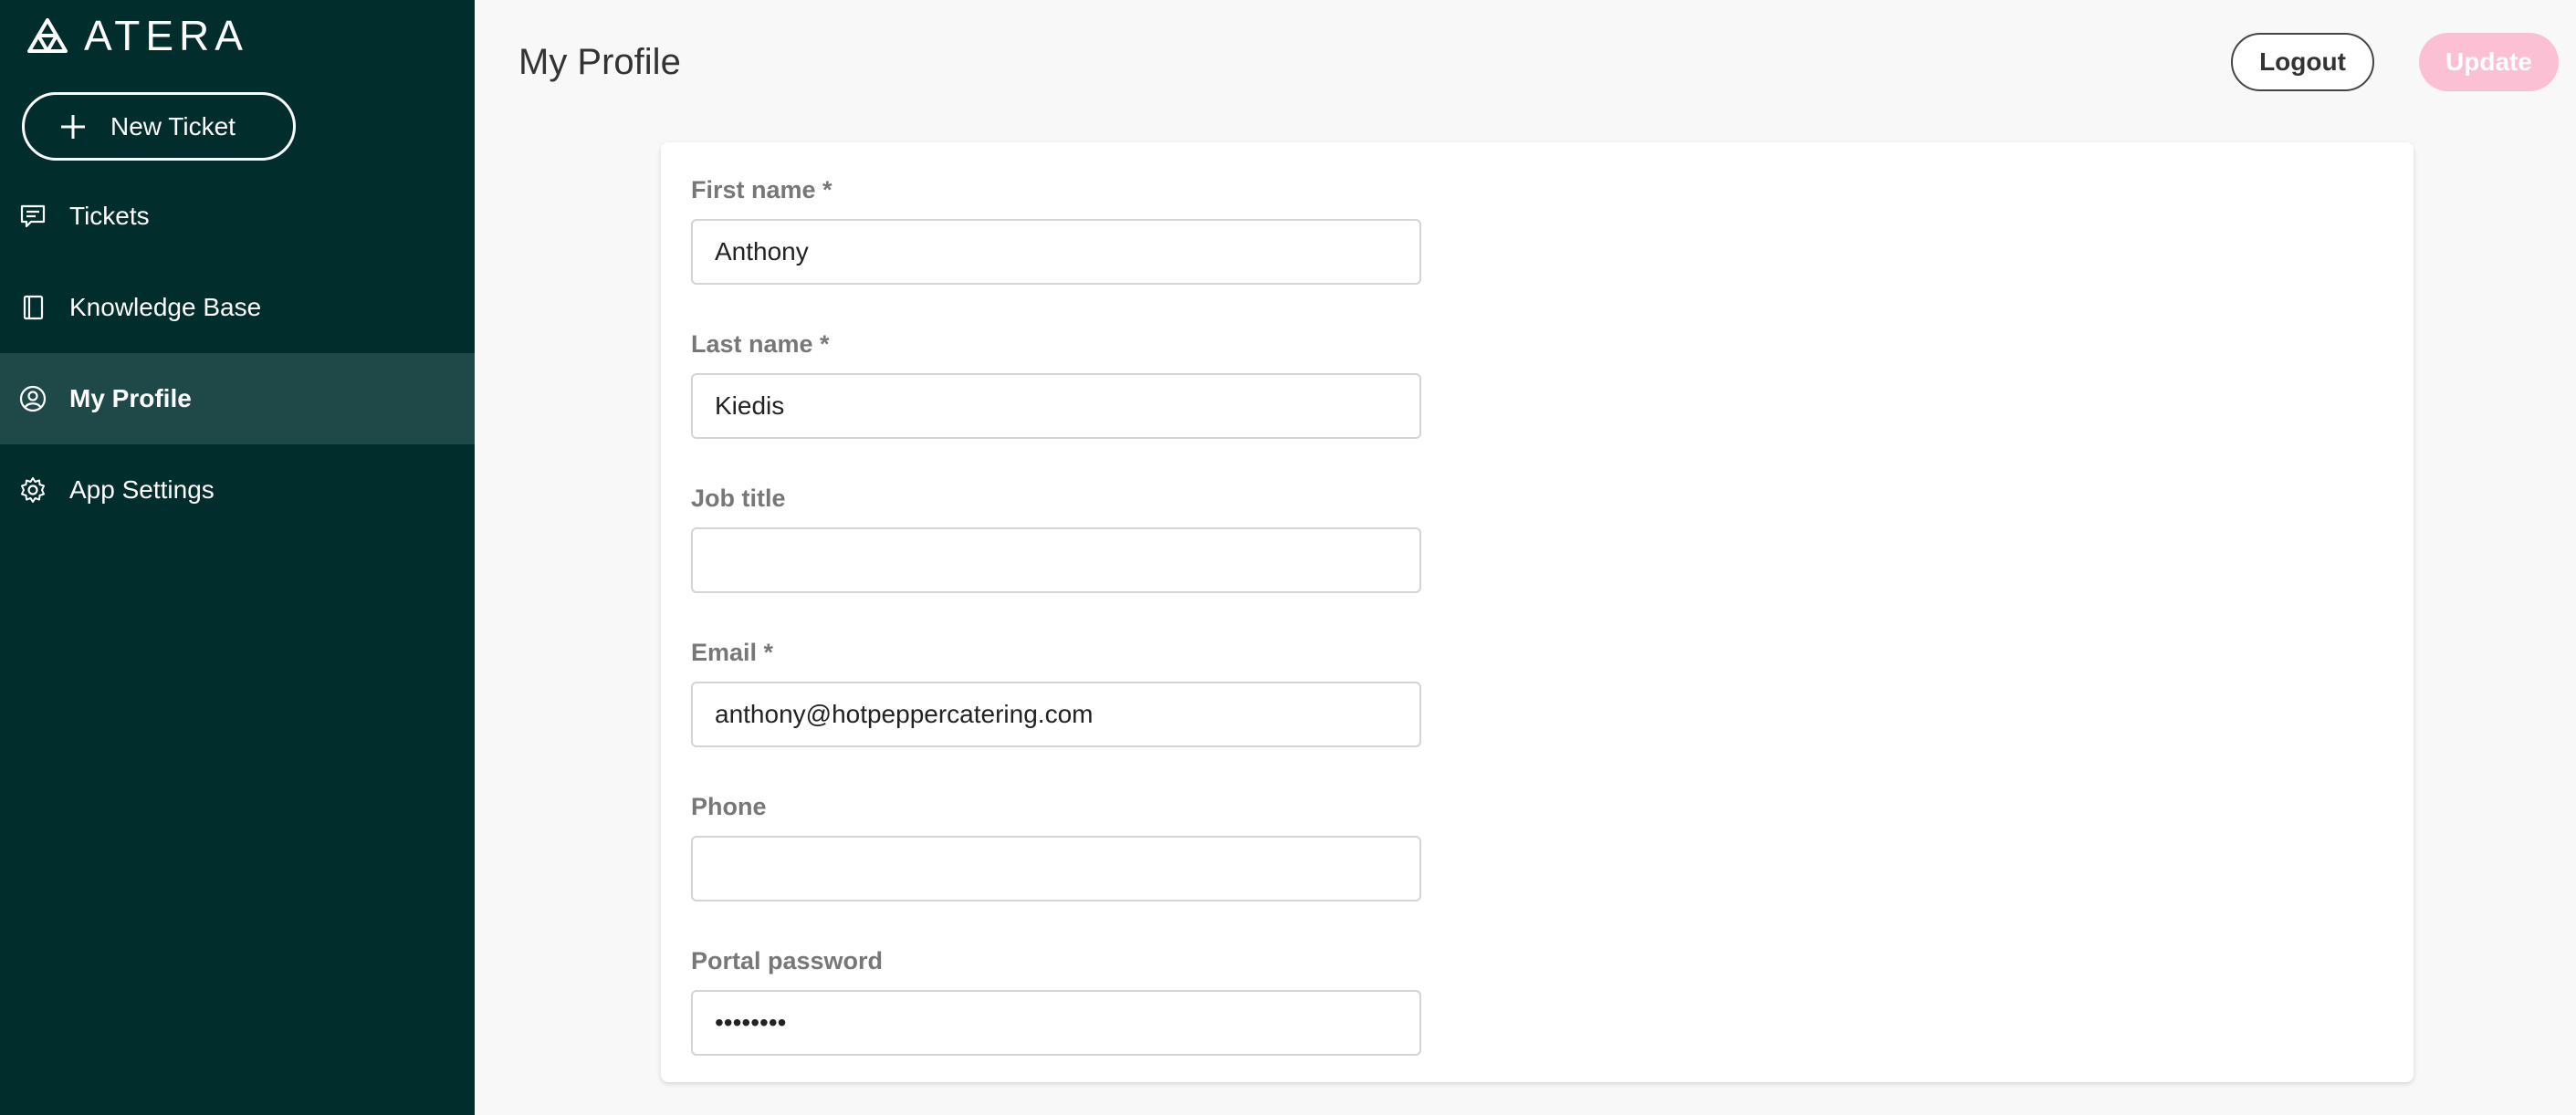 The height and width of the screenshot is (1115, 2576). I want to click on book-icon, so click(33, 307).